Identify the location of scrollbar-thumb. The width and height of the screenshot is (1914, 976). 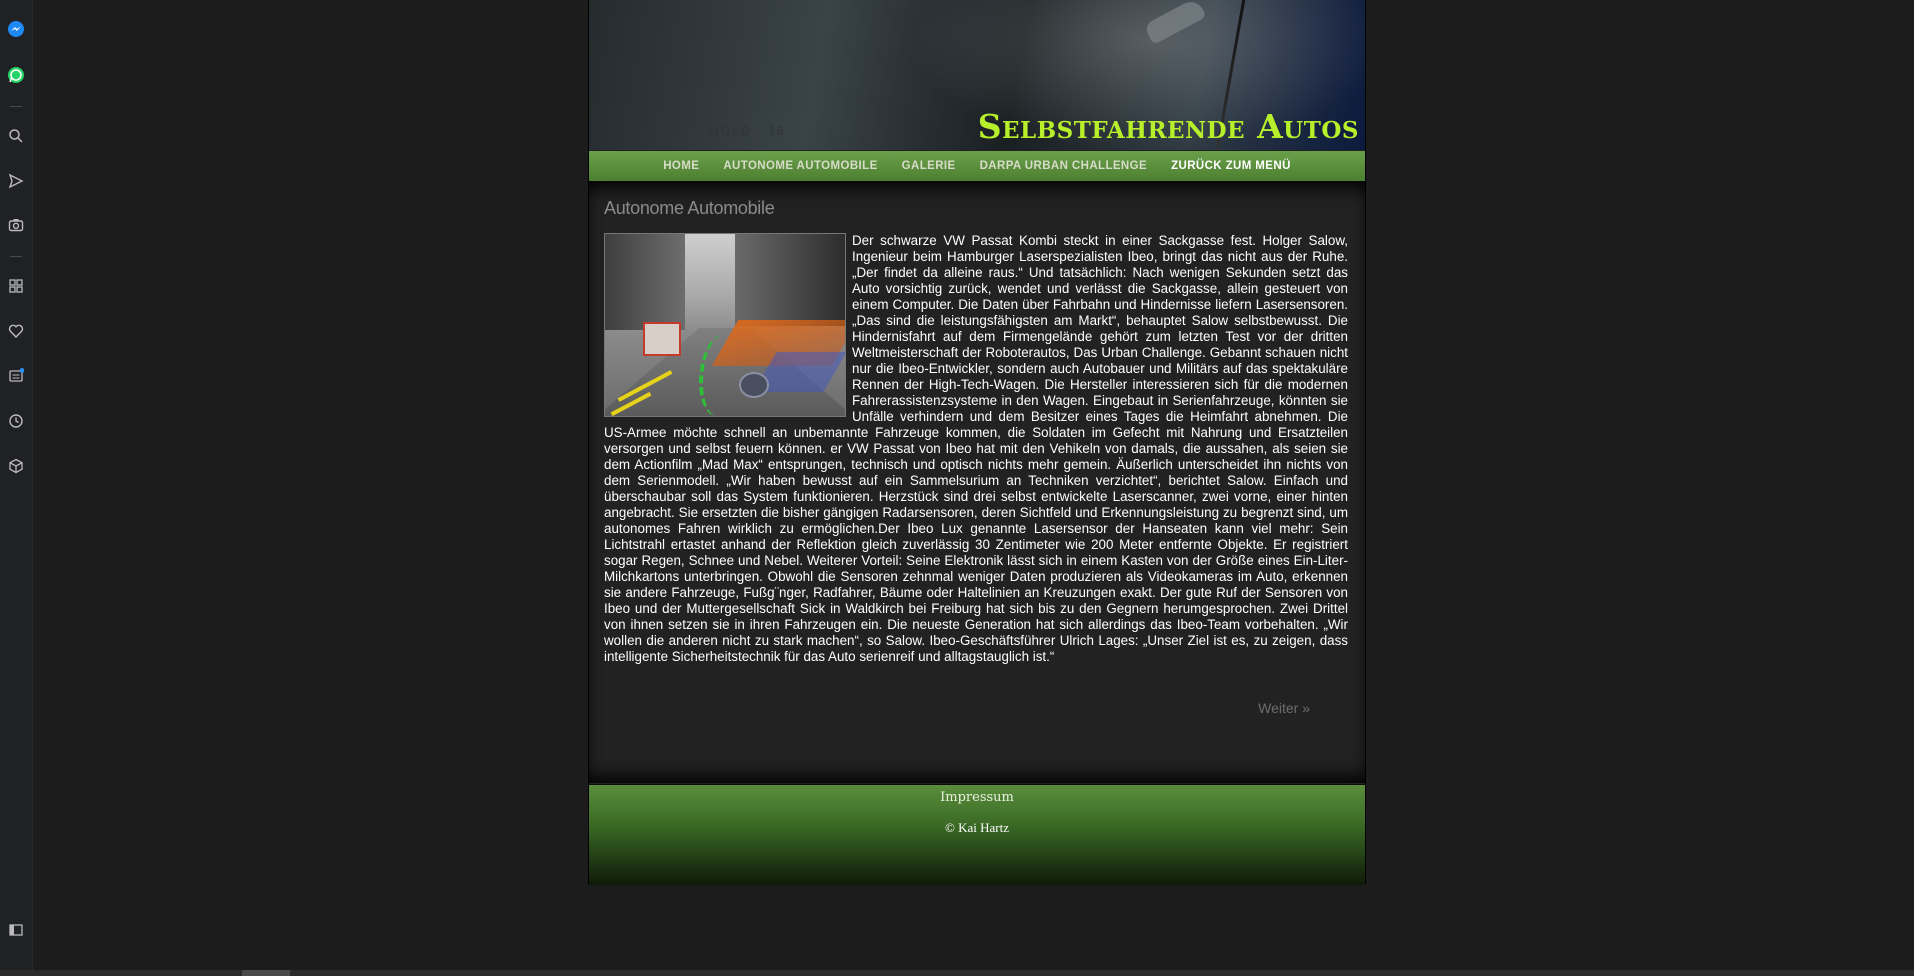
(266, 973).